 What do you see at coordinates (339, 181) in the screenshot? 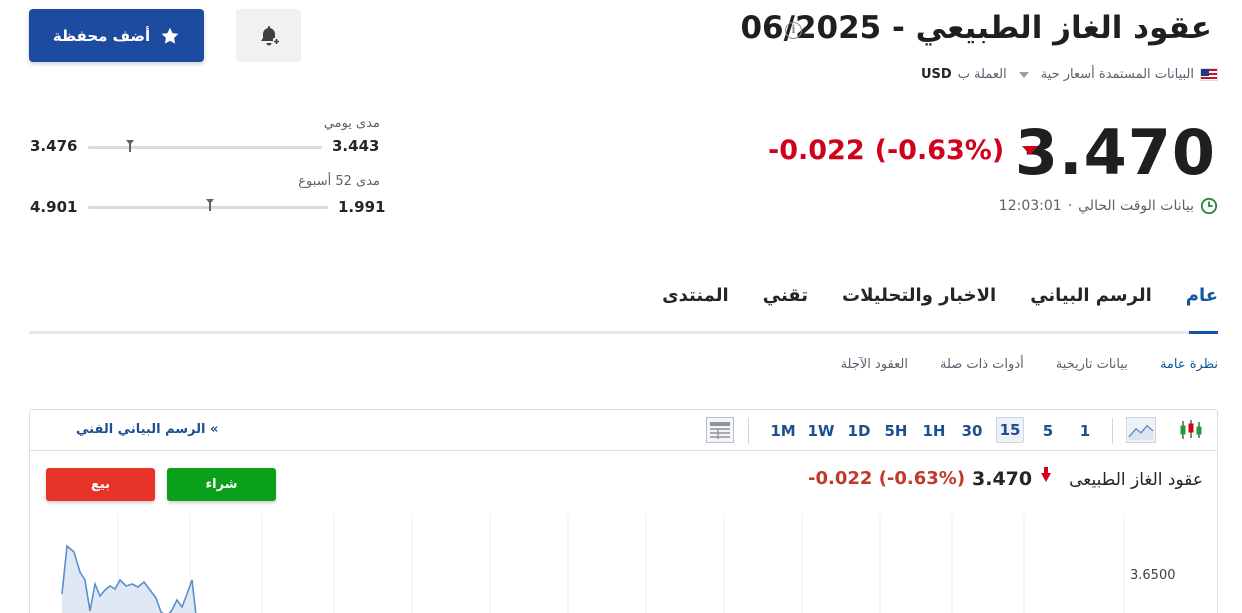
I see `week52-range-label: مدى 52 أسبوع` at bounding box center [339, 181].